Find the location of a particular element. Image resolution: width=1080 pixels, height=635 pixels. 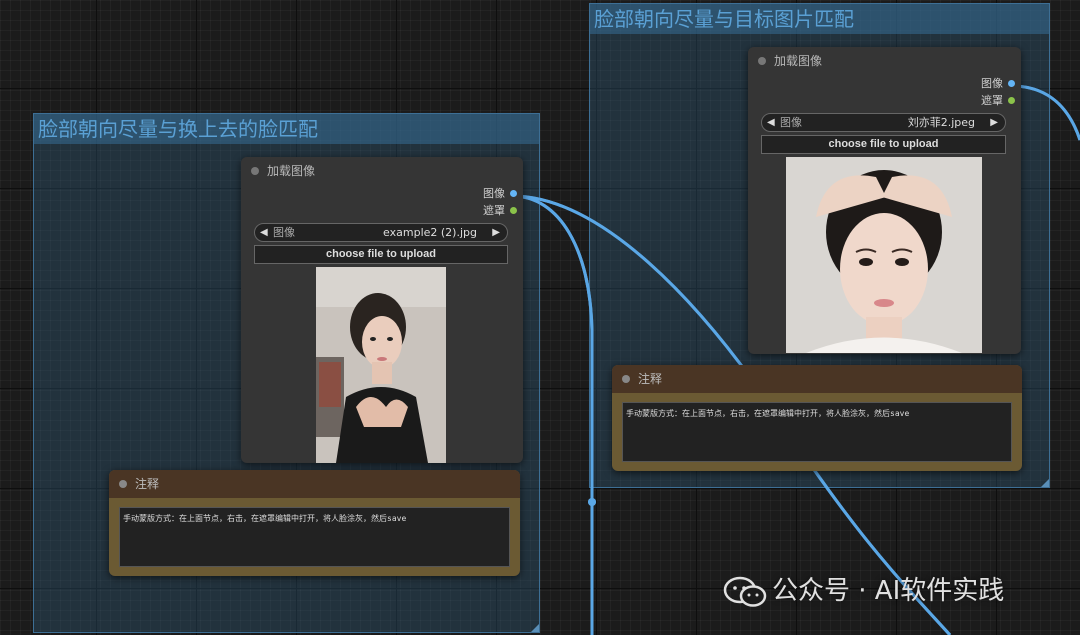

image-combo: ◀ 图像 example2 (2).jpg ▶ is located at coordinates (381, 232).